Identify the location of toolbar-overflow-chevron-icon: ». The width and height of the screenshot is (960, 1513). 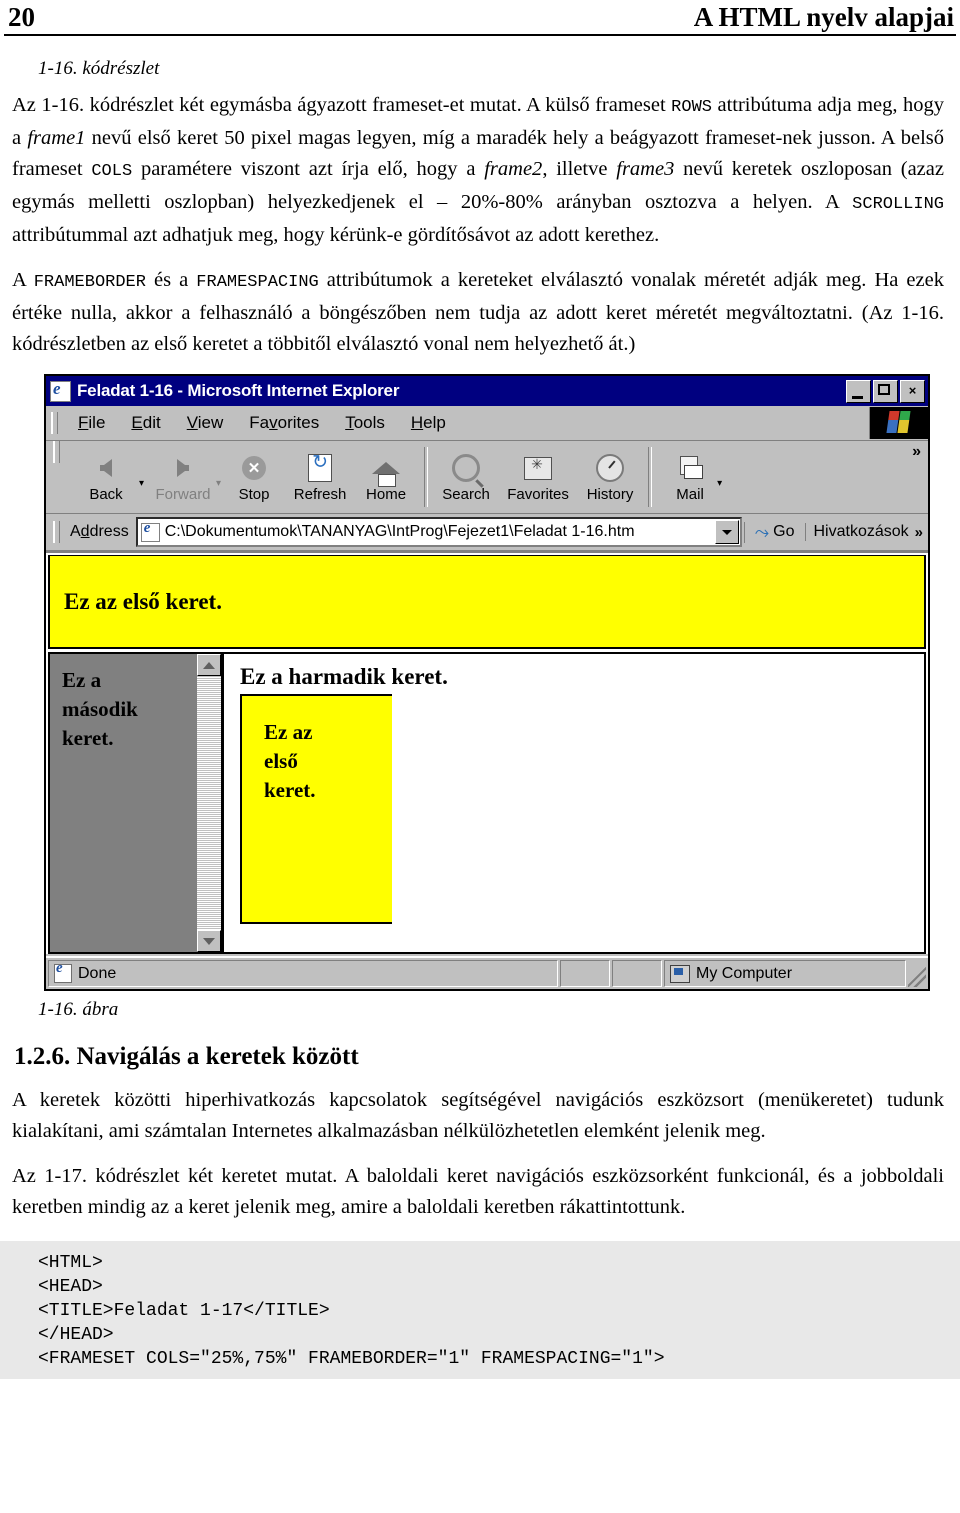
(920, 451).